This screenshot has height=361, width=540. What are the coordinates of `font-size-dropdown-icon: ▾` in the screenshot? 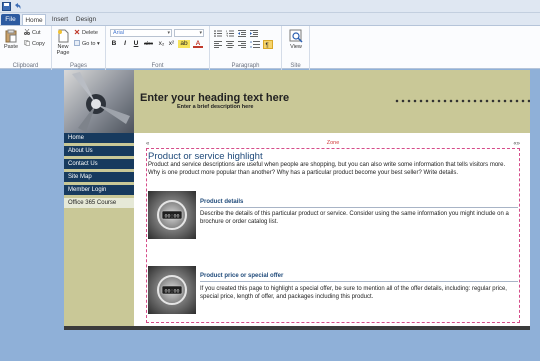 It's located at (200, 33).